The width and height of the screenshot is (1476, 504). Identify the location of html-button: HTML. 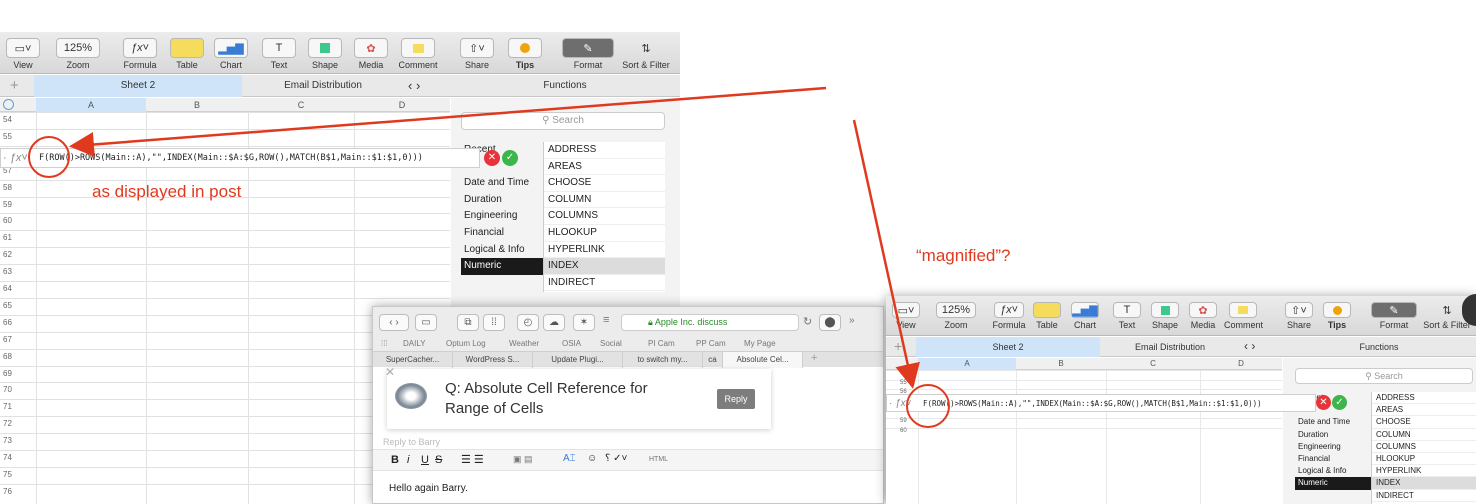
(658, 459).